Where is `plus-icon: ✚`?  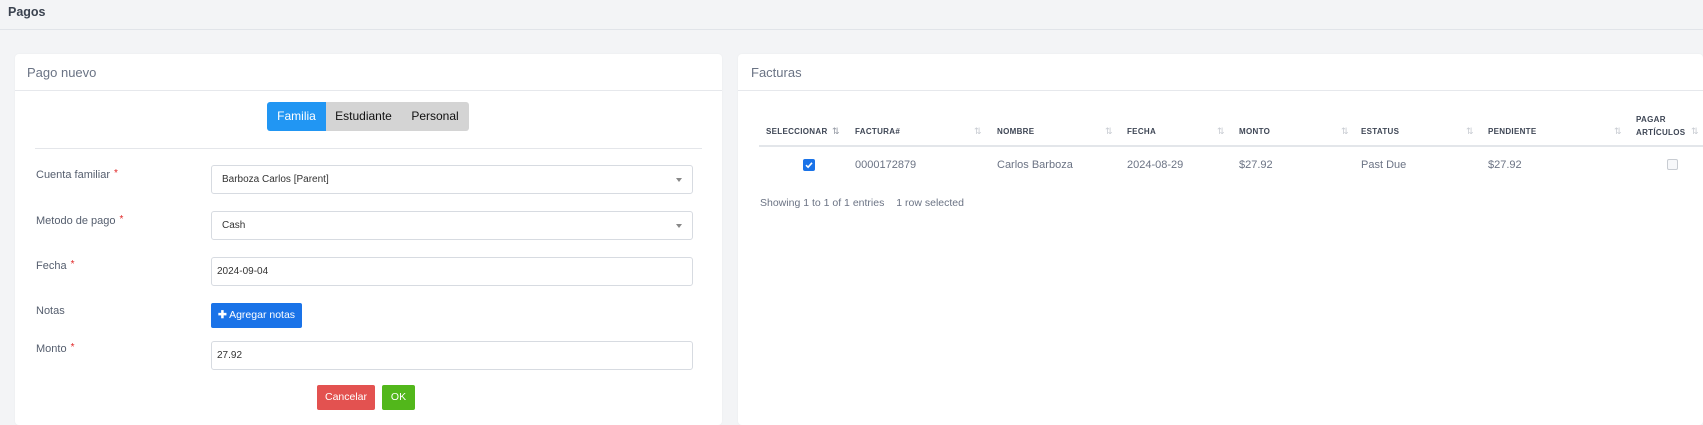 plus-icon: ✚ is located at coordinates (222, 315).